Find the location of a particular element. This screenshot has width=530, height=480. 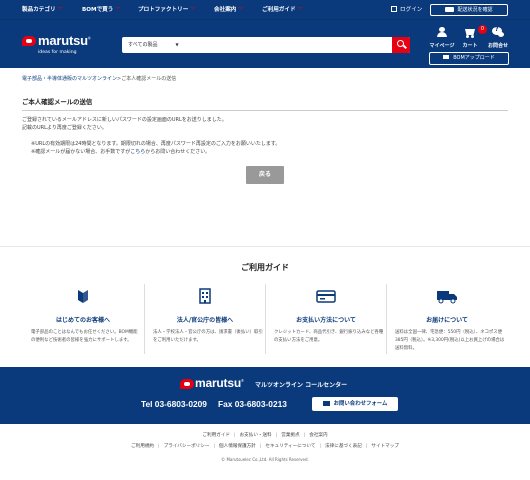

credit-card-icon is located at coordinates (326, 296).